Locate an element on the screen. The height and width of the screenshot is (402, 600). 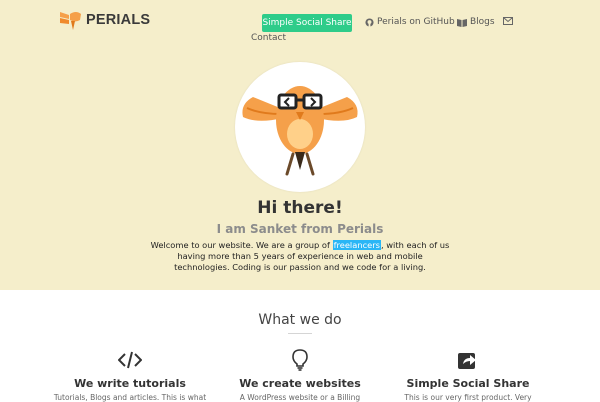
hero-subheadline: I am Sanket from Perials is located at coordinates (300, 229).